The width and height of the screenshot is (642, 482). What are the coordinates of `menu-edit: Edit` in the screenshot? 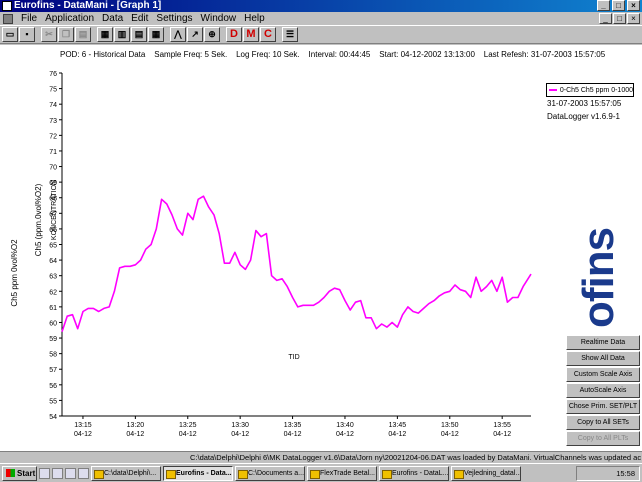 It's located at (139, 18).